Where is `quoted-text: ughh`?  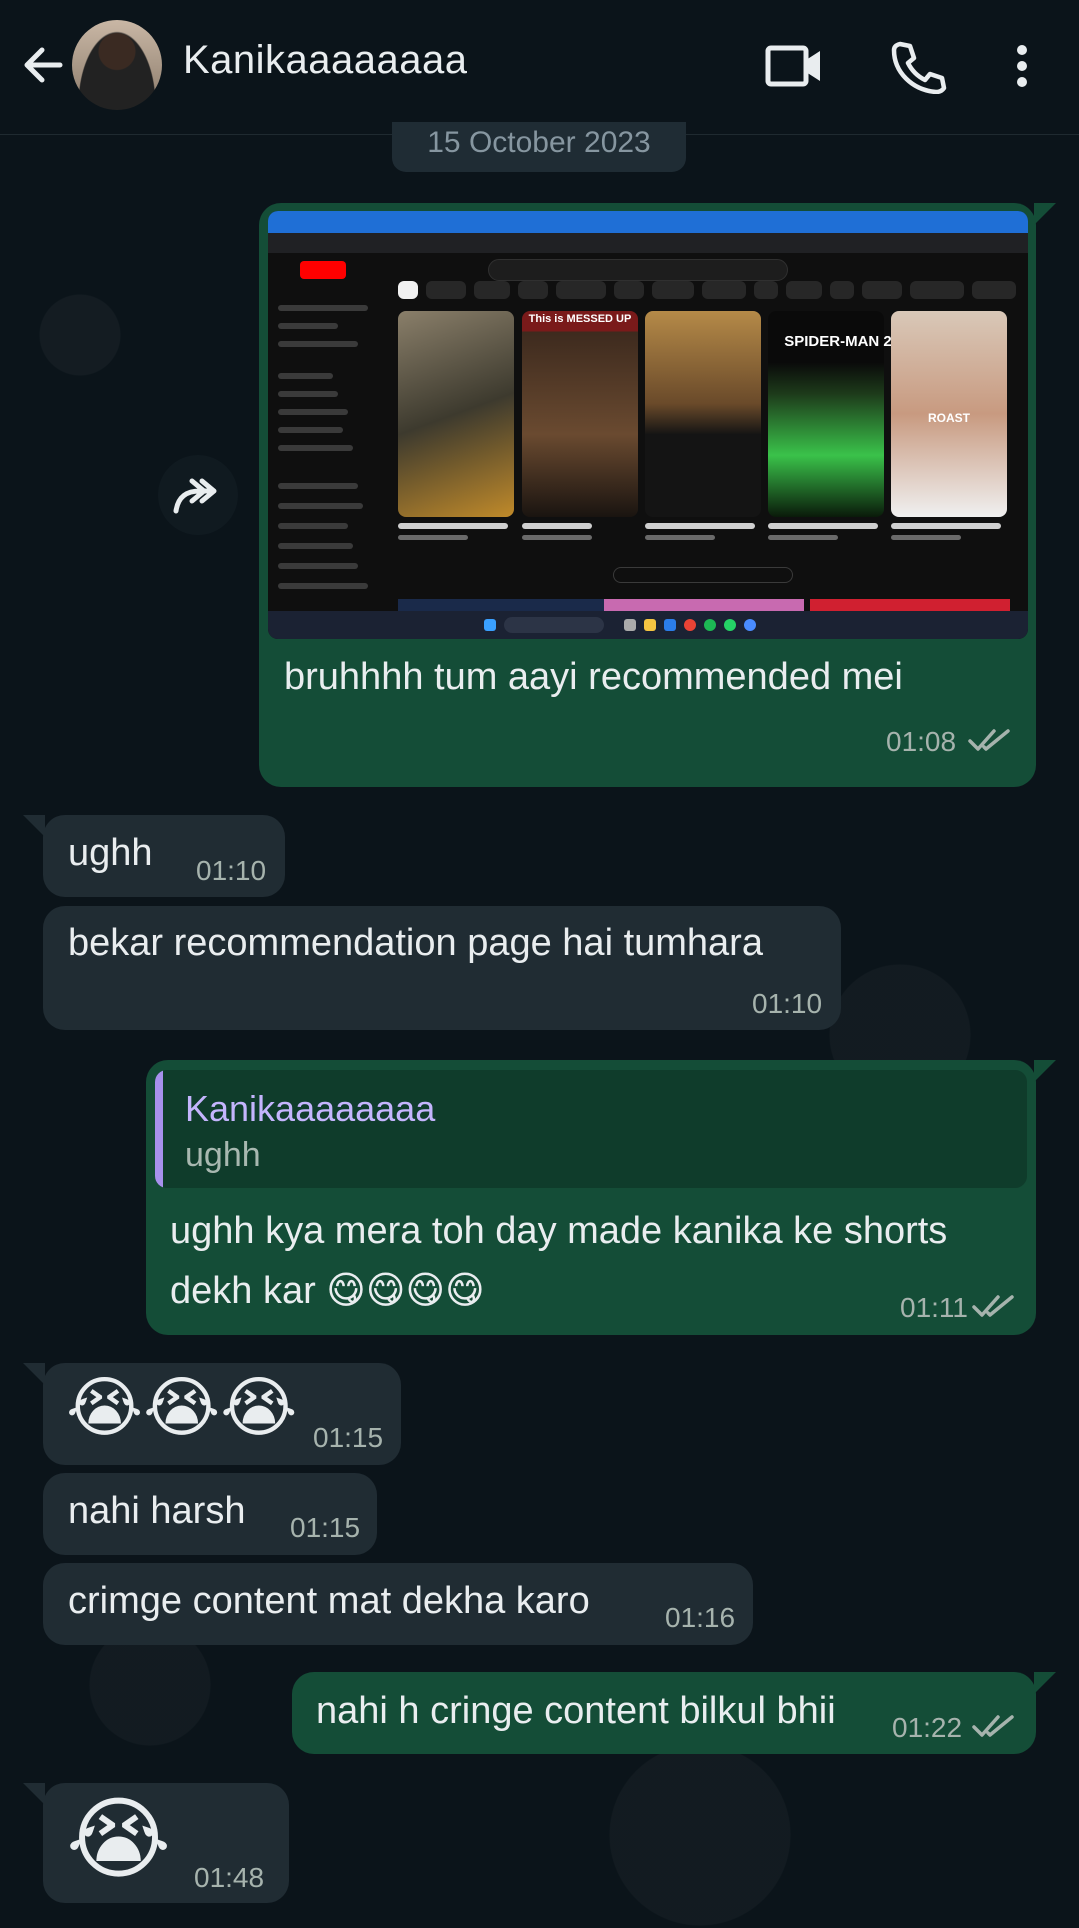 quoted-text: ughh is located at coordinates (223, 1155).